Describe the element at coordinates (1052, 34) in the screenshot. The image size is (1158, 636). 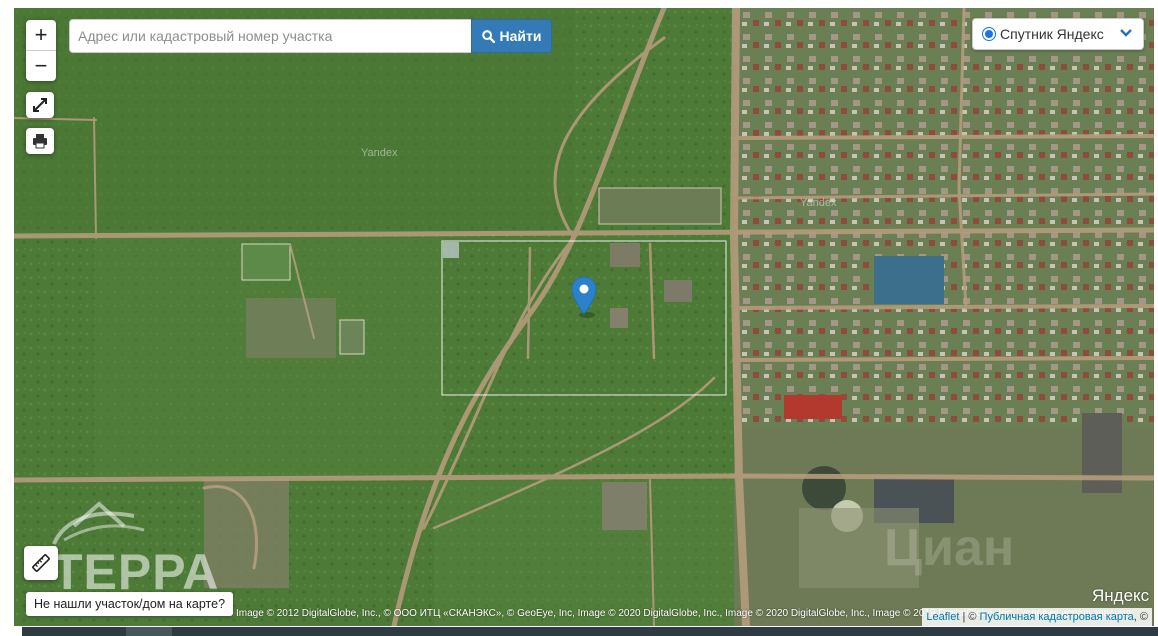
I see `layer-select-value: Спутник Яндекс` at that location.